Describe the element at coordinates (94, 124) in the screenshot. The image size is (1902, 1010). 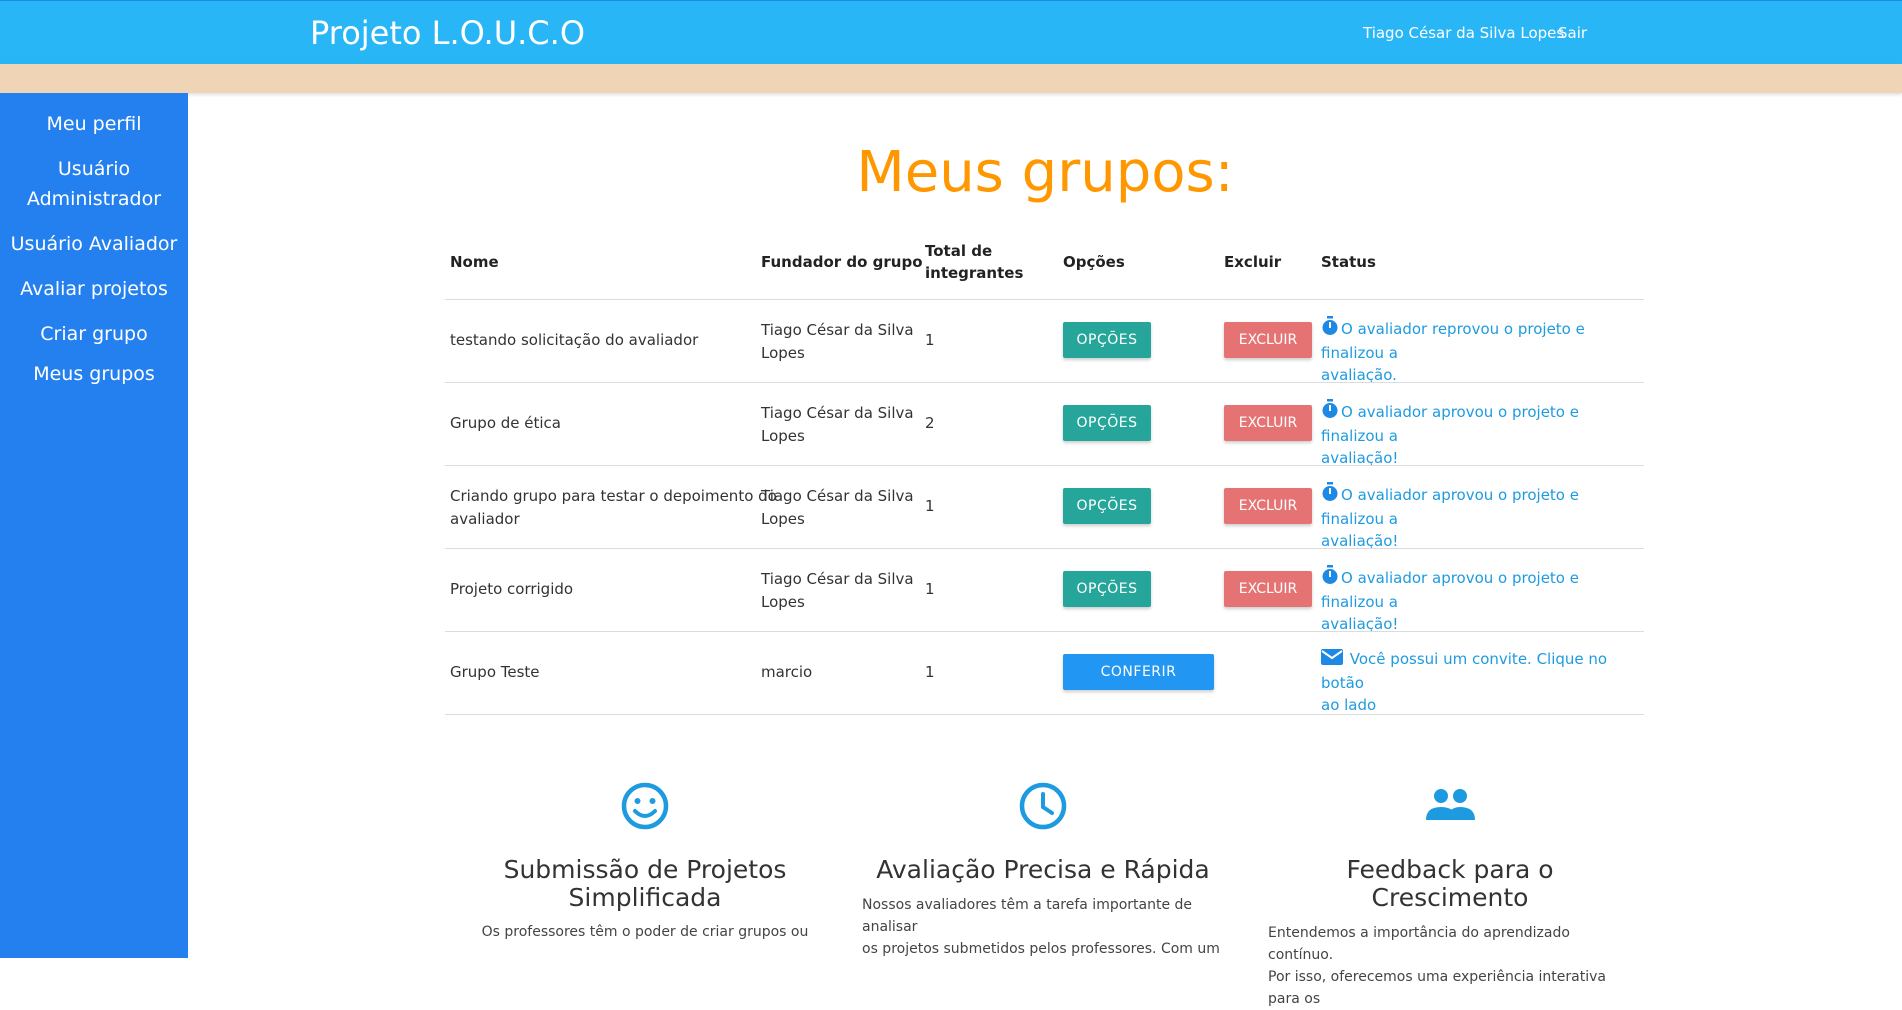
I see `sidebar-item-meu-perfil: Meu perfil` at that location.